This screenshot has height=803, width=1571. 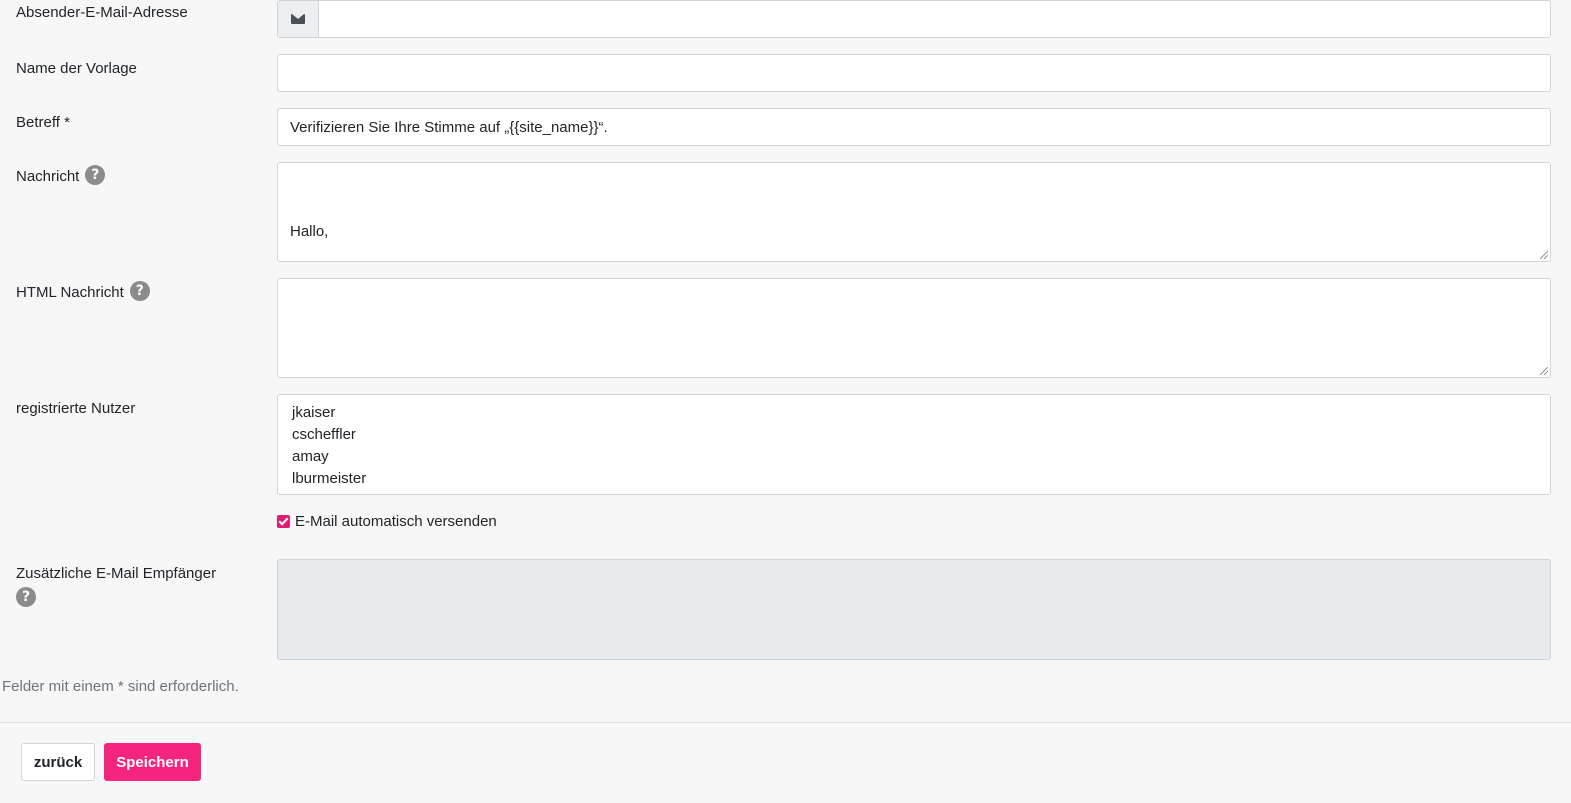 What do you see at coordinates (43, 122) in the screenshot?
I see `subject-label: Betreff *` at bounding box center [43, 122].